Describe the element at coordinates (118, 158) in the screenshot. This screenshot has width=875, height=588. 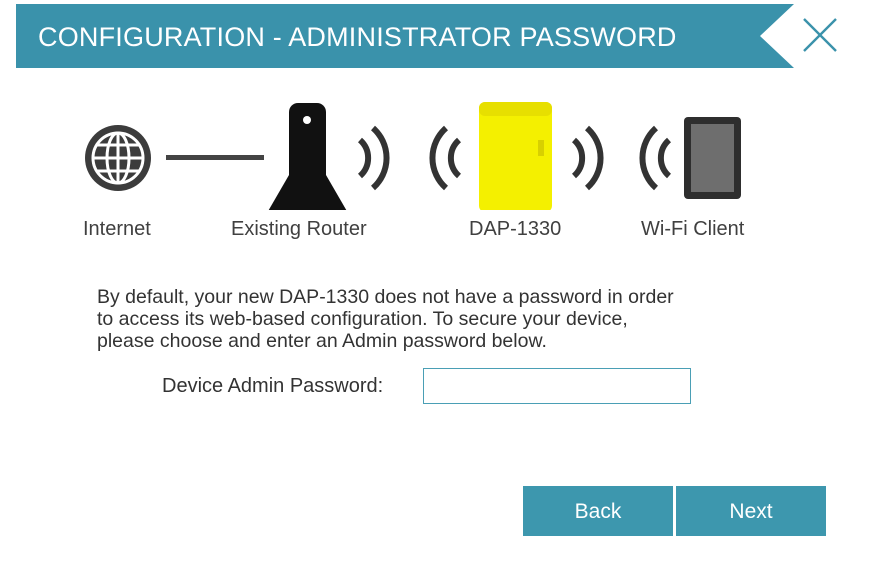
I see `globe-icon` at that location.